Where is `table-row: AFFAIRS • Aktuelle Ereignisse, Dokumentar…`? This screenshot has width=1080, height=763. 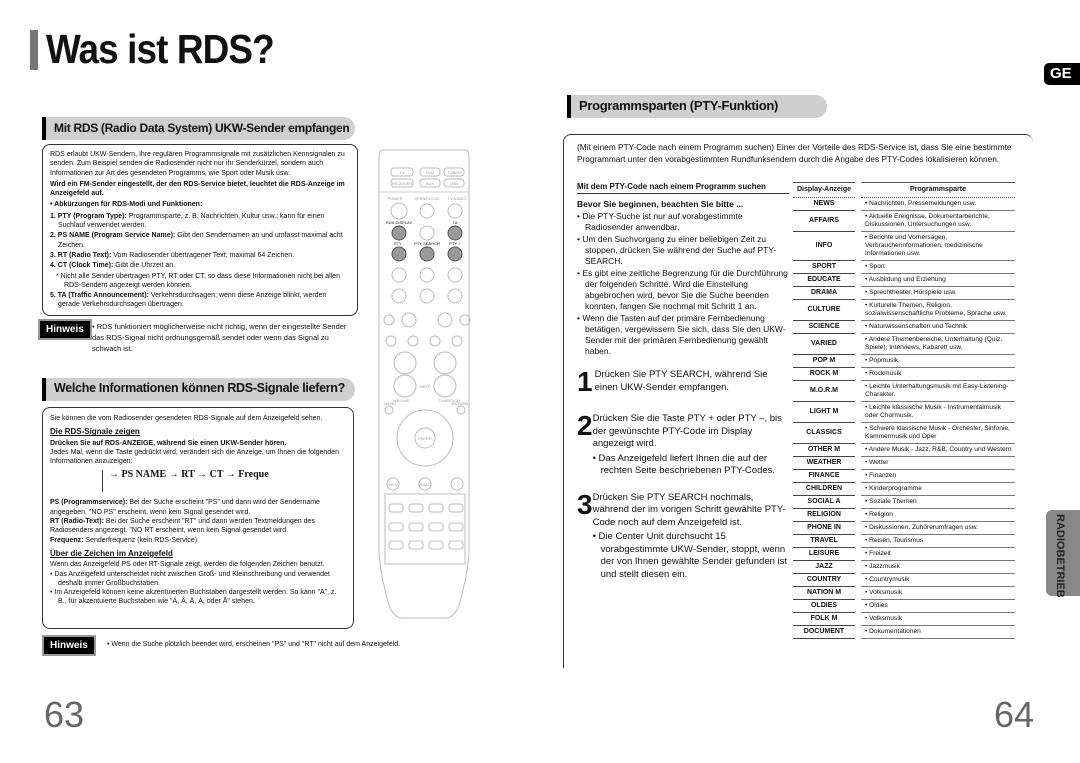 table-row: AFFAIRS • Aktuelle Ereignisse, Dokumentar… is located at coordinates (904, 221).